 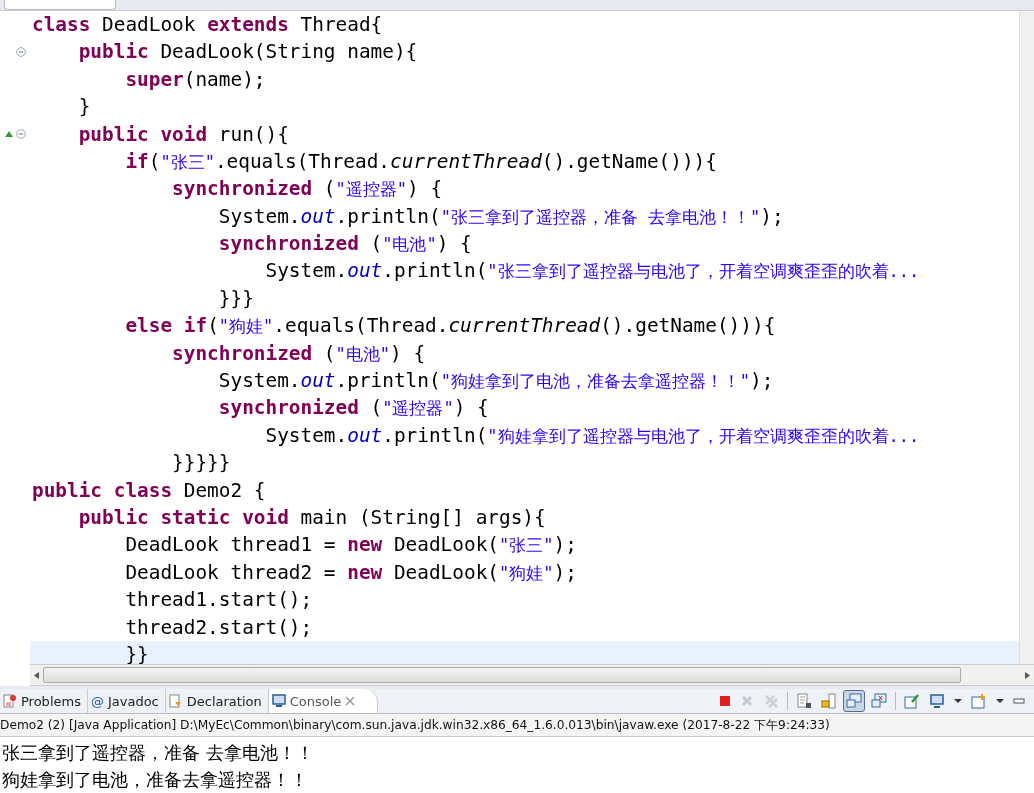 I want to click on code-line: public static void main (String[] args){, so click(x=311, y=517).